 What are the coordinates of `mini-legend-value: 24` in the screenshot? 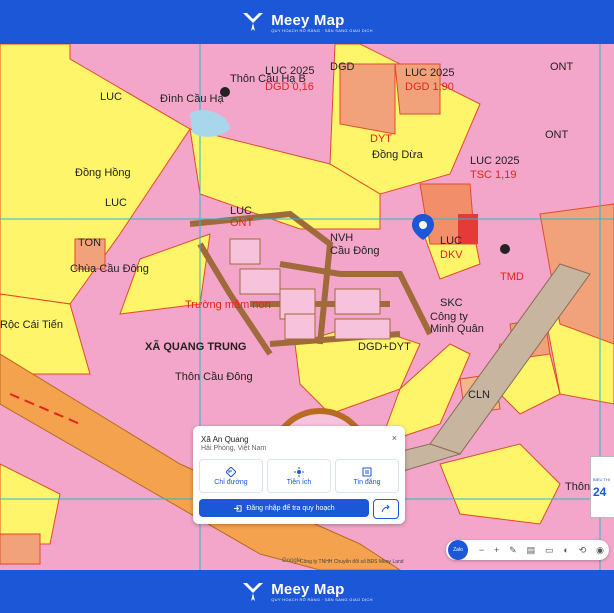 It's located at (600, 492).